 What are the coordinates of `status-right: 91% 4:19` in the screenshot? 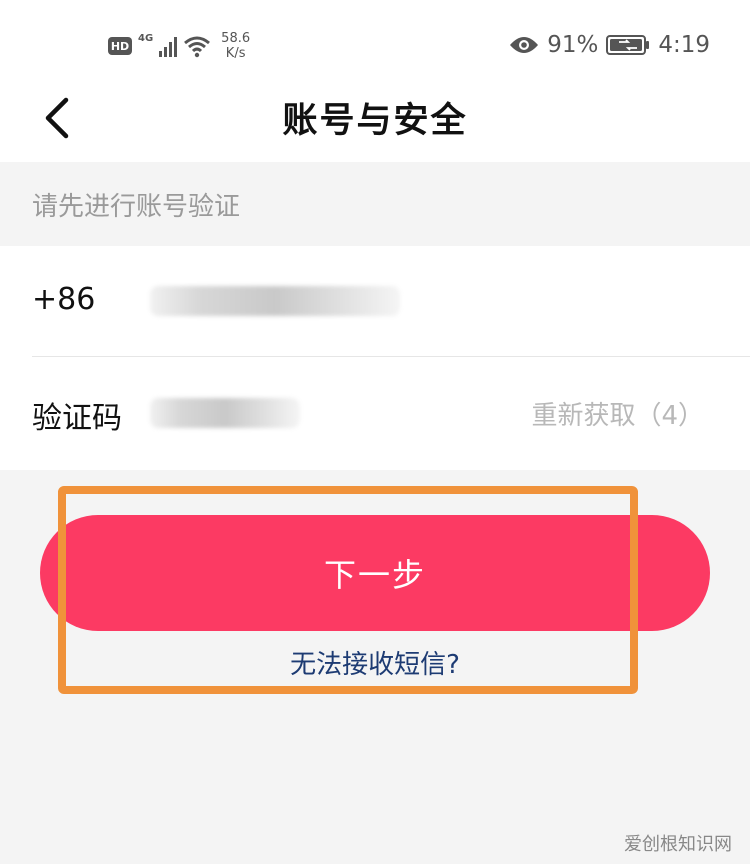 It's located at (609, 45).